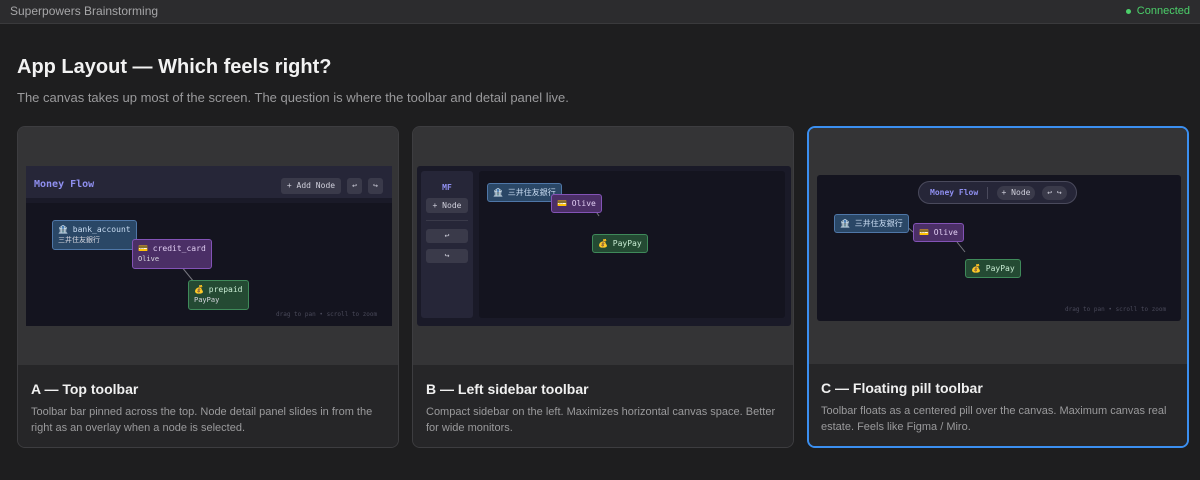 This screenshot has height=480, width=1200. What do you see at coordinates (218, 289) in the screenshot?
I see `node-prepaid-name: 💰 prepaid` at bounding box center [218, 289].